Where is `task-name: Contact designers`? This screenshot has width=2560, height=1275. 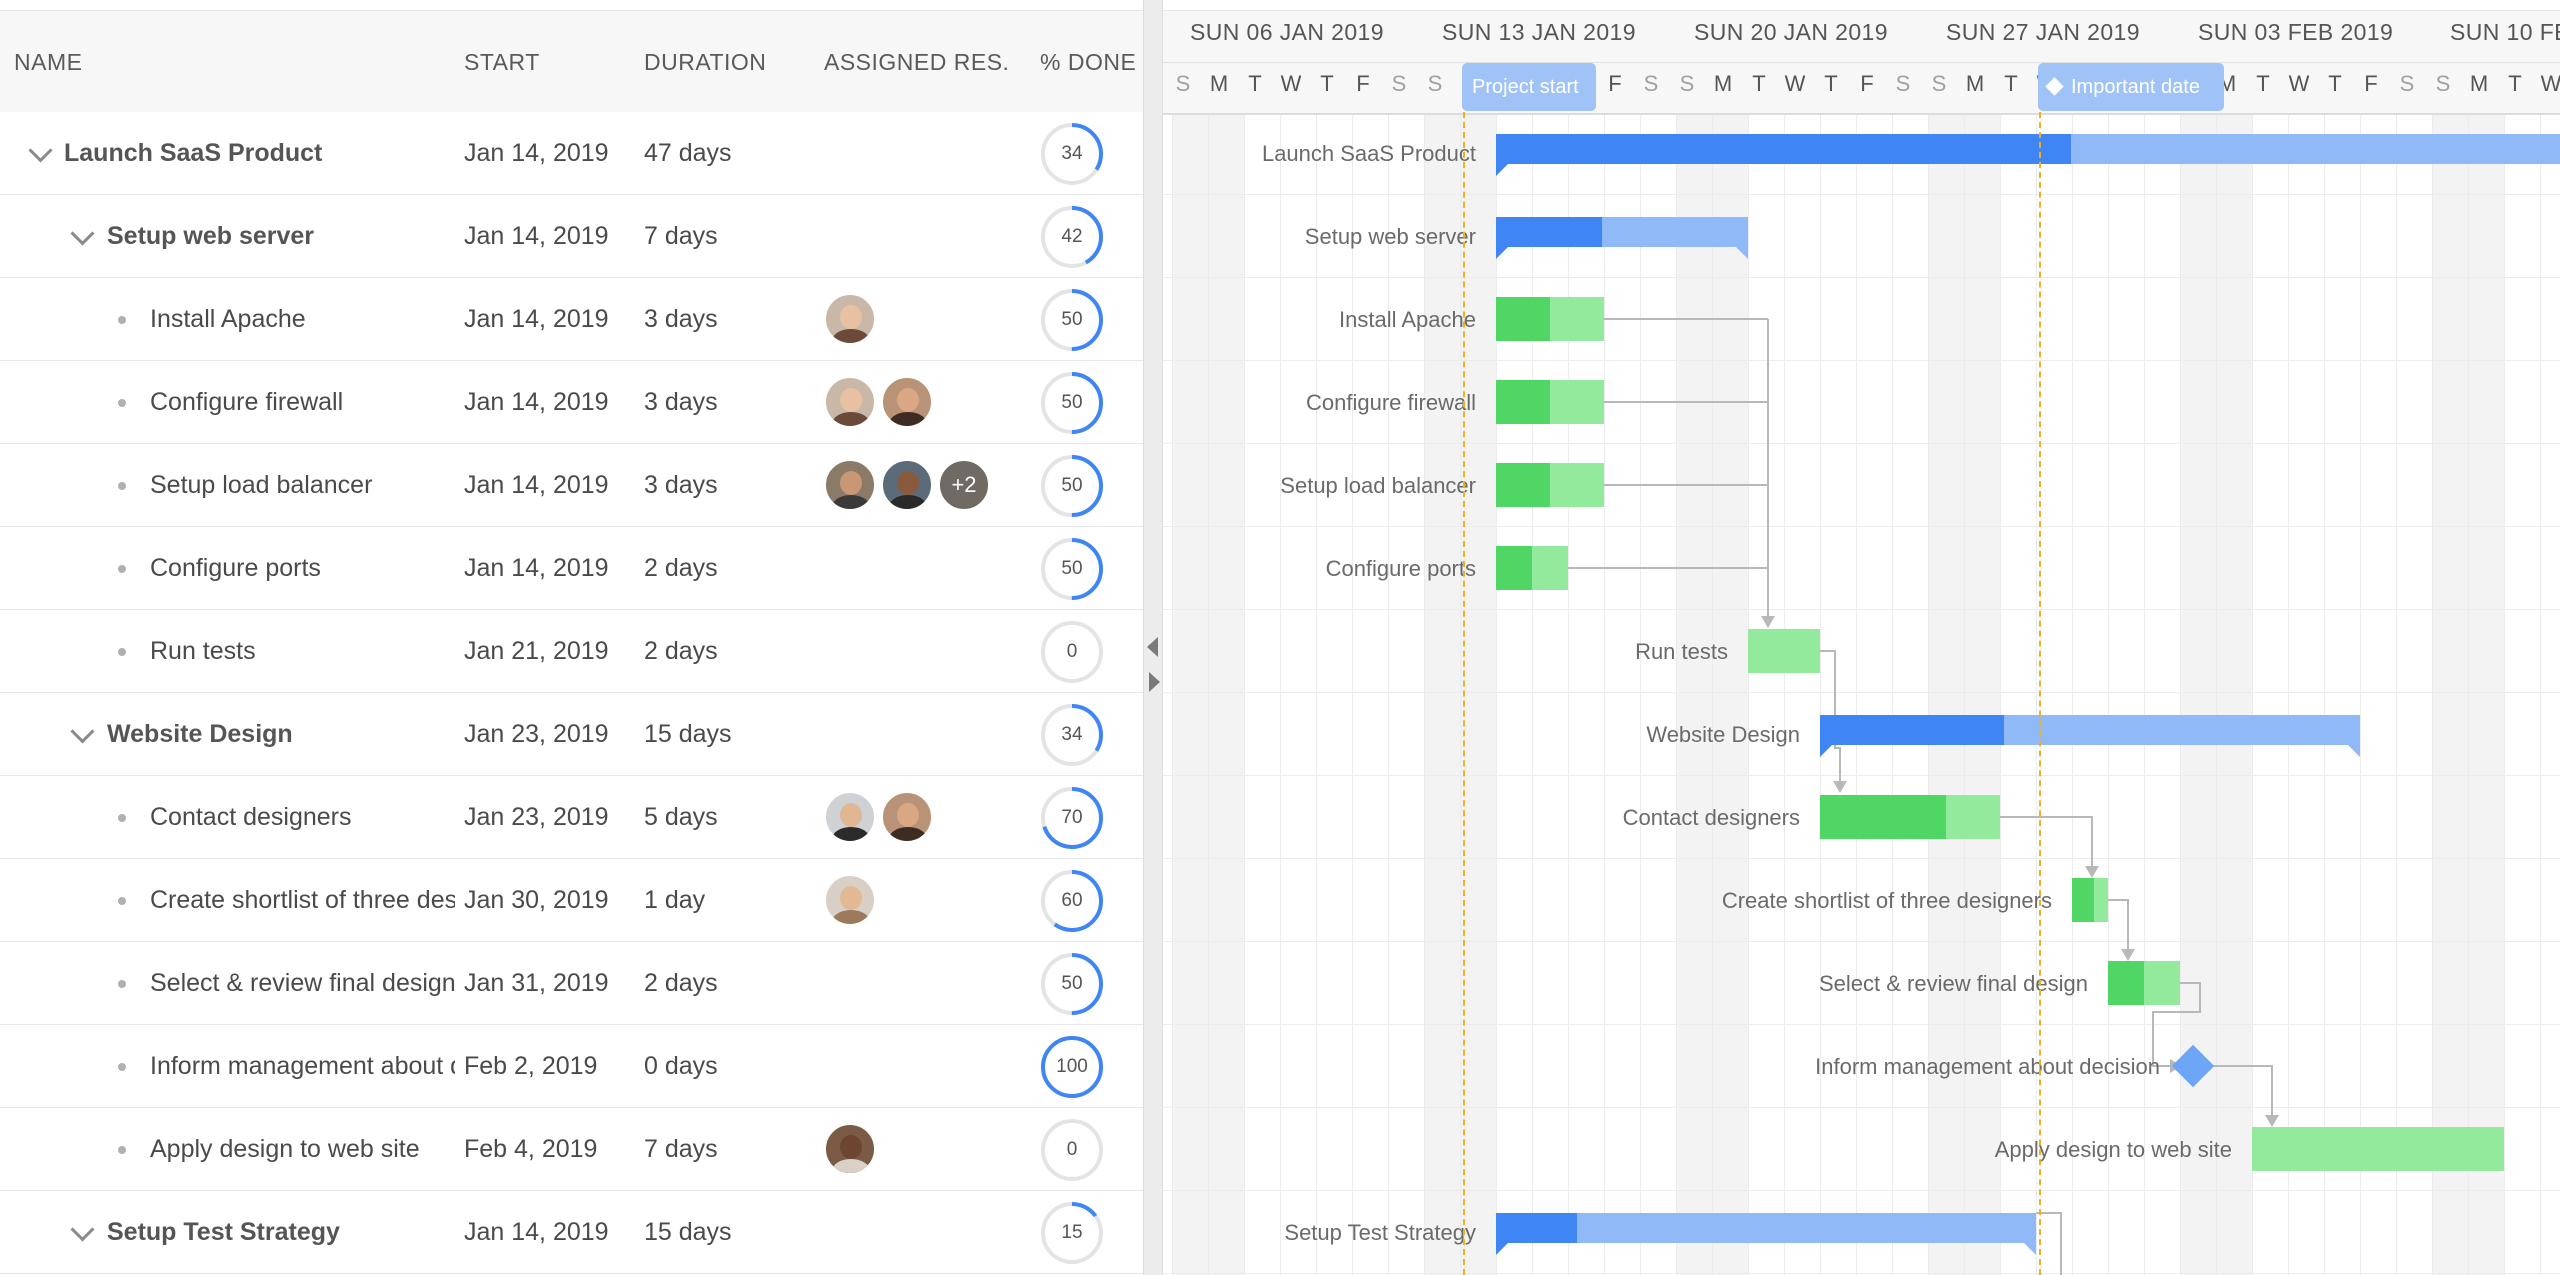 task-name: Contact designers is located at coordinates (302, 817).